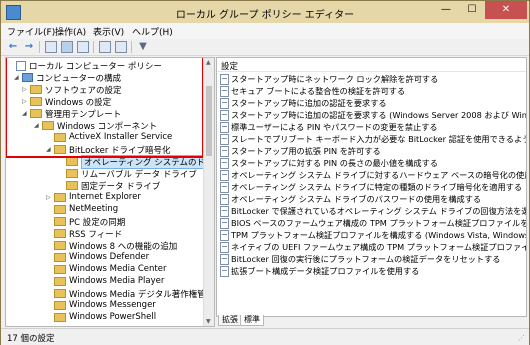 This screenshot has height=345, width=530. Describe the element at coordinates (117, 281) in the screenshot. I see `tree-item-label: Windows Media Player` at that location.